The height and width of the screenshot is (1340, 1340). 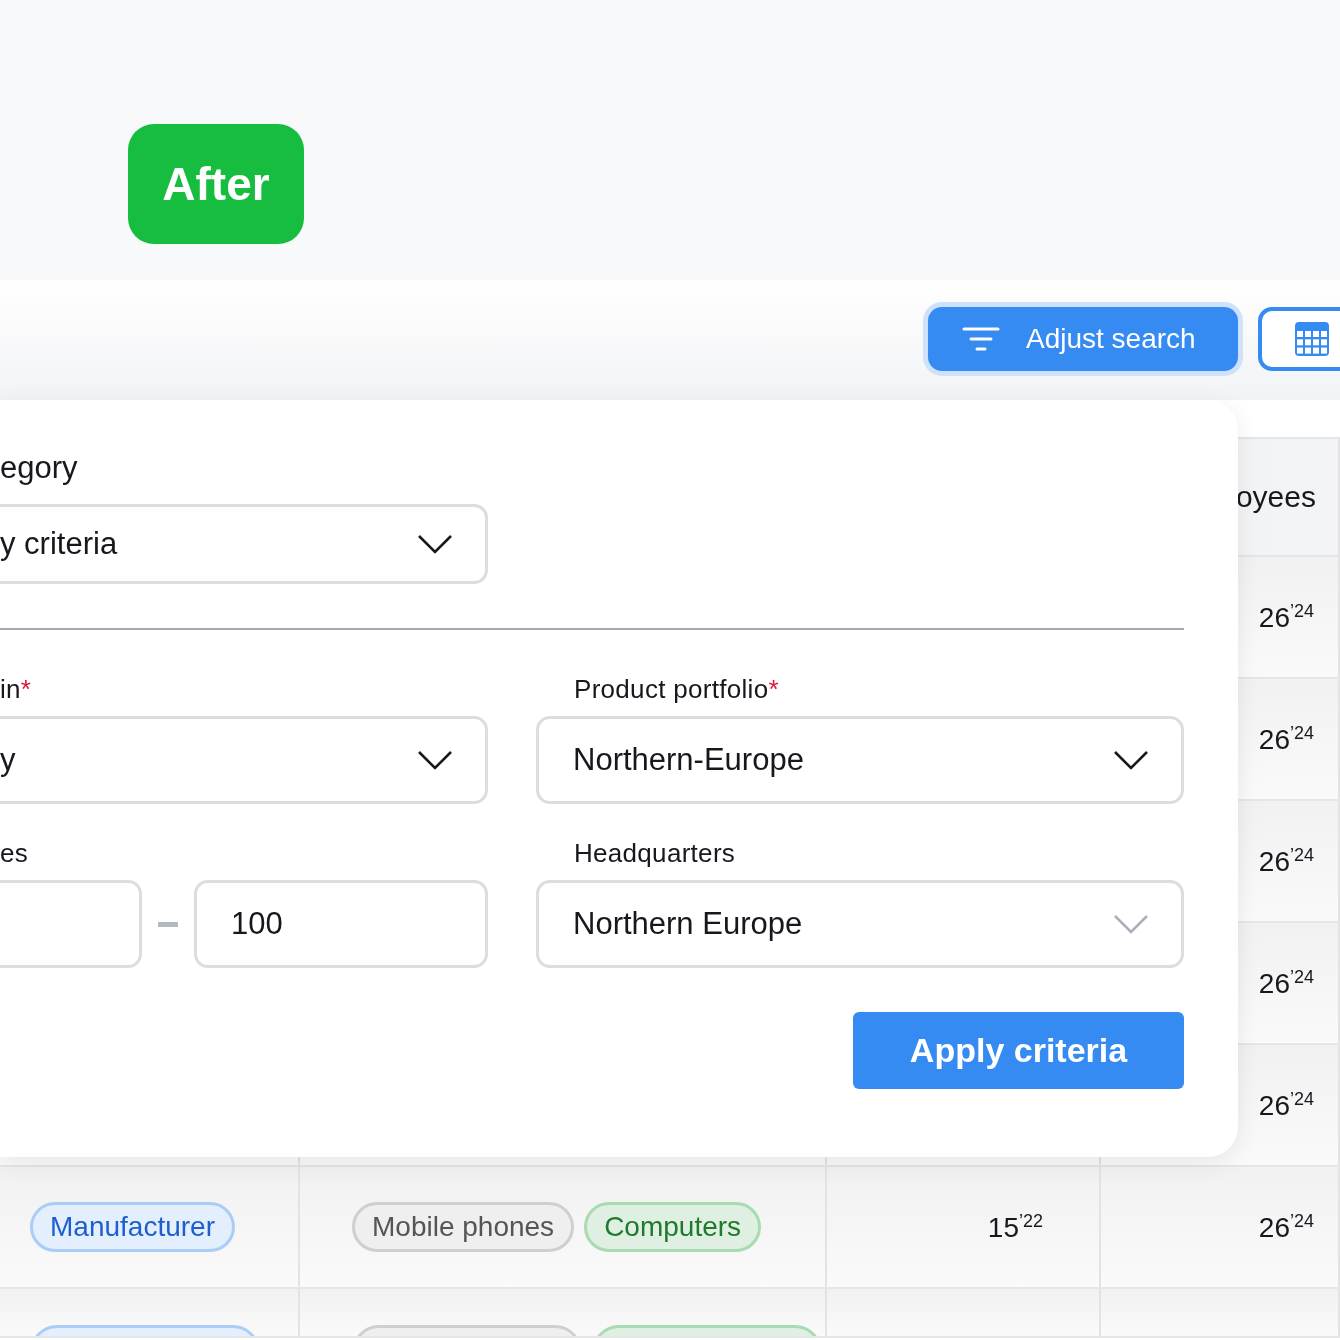 What do you see at coordinates (168, 924) in the screenshot?
I see `range-dash` at bounding box center [168, 924].